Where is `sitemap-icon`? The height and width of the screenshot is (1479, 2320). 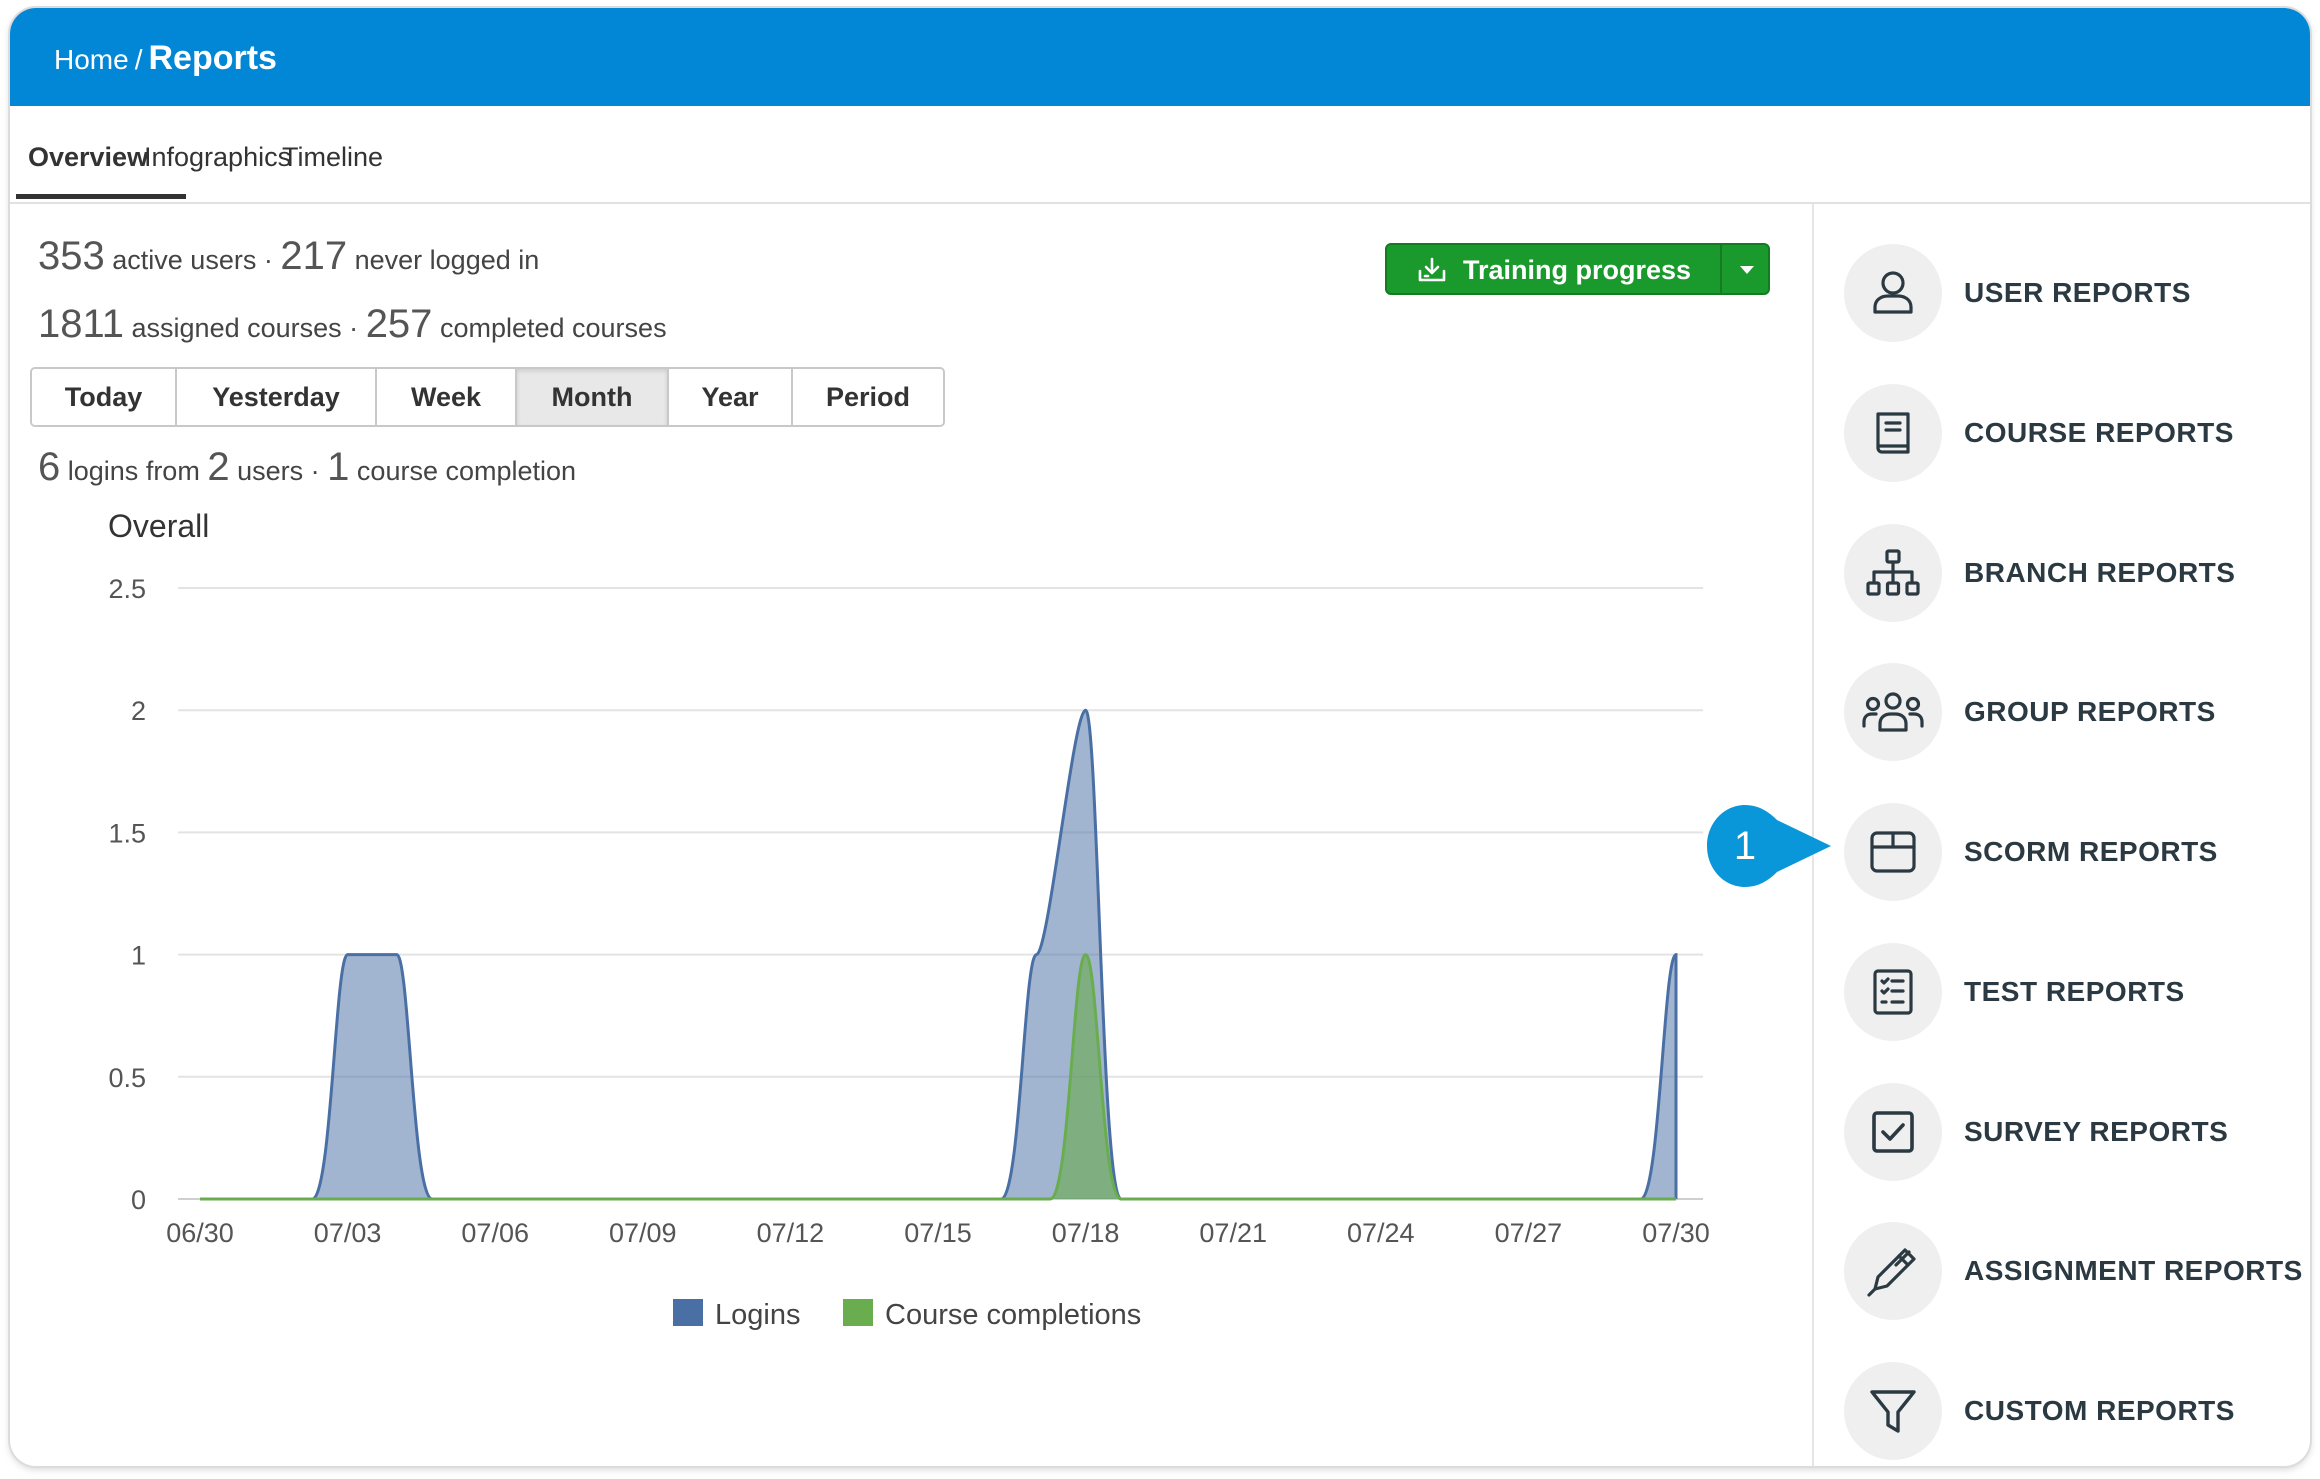
sitemap-icon is located at coordinates (1893, 573).